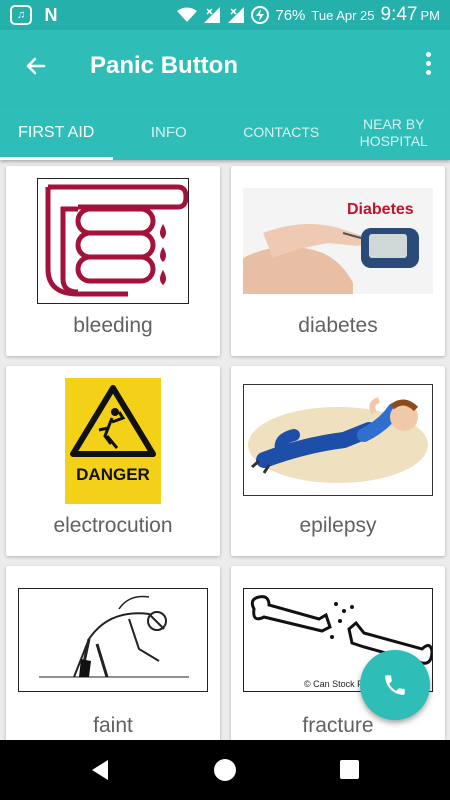 The height and width of the screenshot is (800, 450). I want to click on card-epilepsy: epilepsy, so click(338, 461).